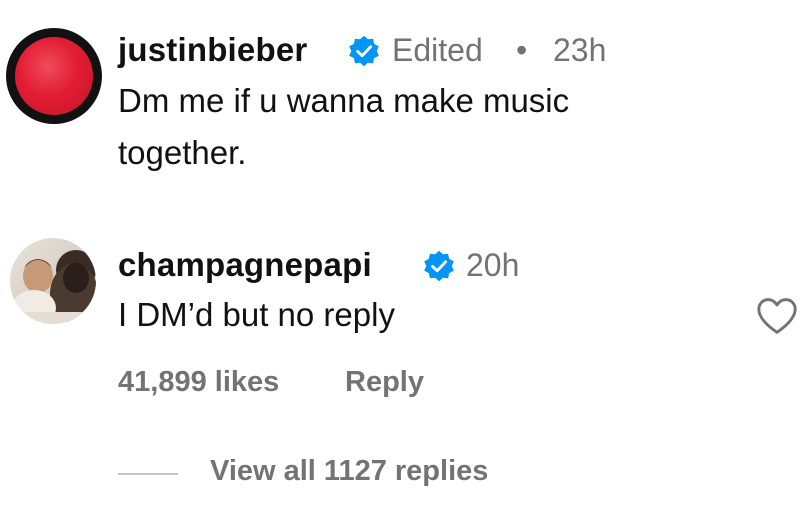  What do you see at coordinates (384, 382) in the screenshot?
I see `reply-button: Reply` at bounding box center [384, 382].